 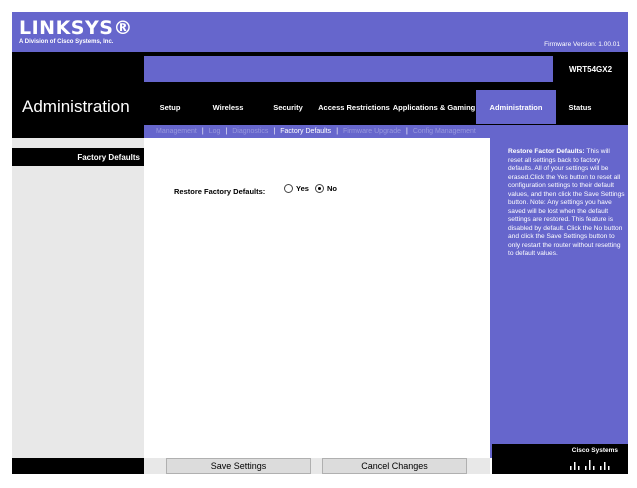 What do you see at coordinates (78, 298) in the screenshot?
I see `left-column` at bounding box center [78, 298].